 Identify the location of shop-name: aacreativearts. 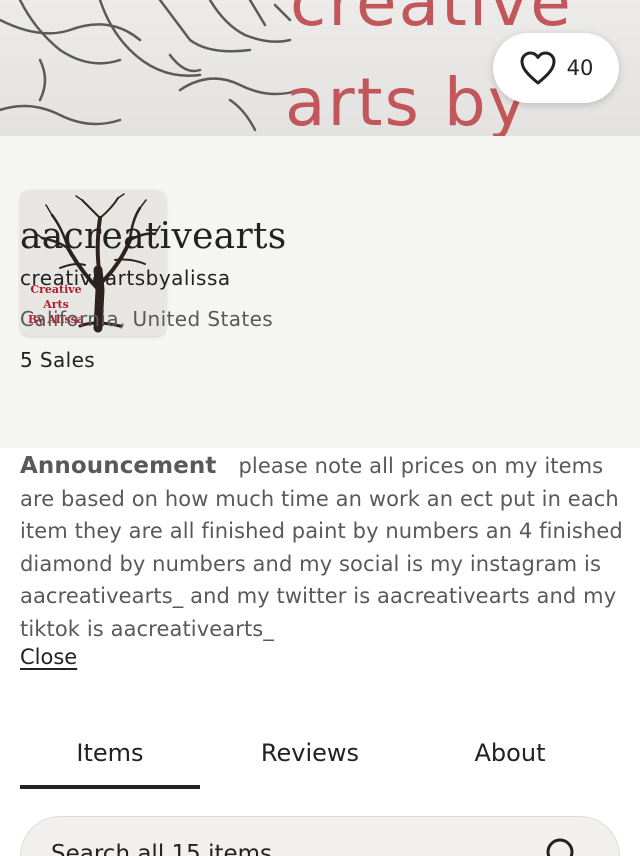
(153, 236).